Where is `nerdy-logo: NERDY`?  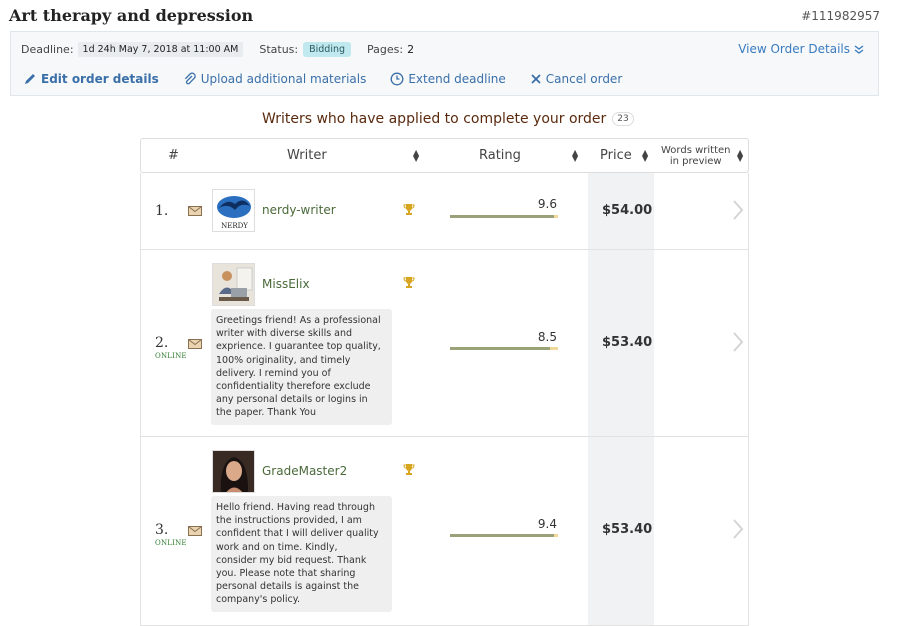
nerdy-logo: NERDY is located at coordinates (234, 213).